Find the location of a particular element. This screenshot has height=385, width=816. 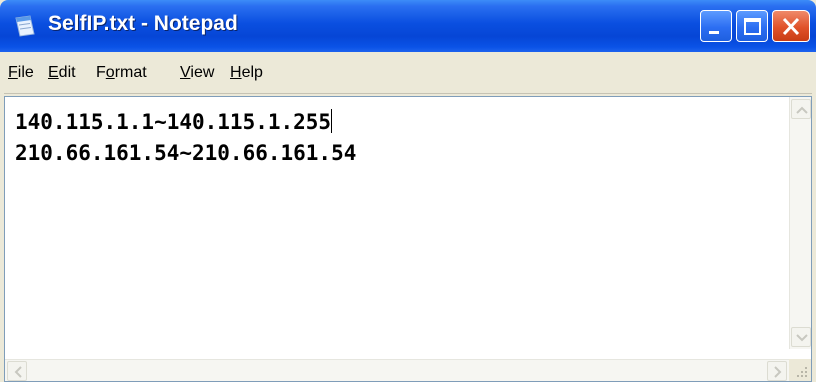

horizontal-scrollbar is located at coordinates (397, 370).